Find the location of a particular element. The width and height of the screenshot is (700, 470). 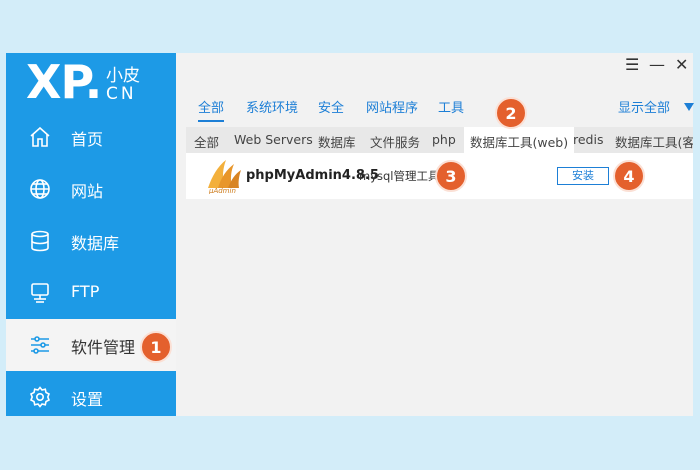

app-logo: XP. 小皮 CN is located at coordinates (101, 82).